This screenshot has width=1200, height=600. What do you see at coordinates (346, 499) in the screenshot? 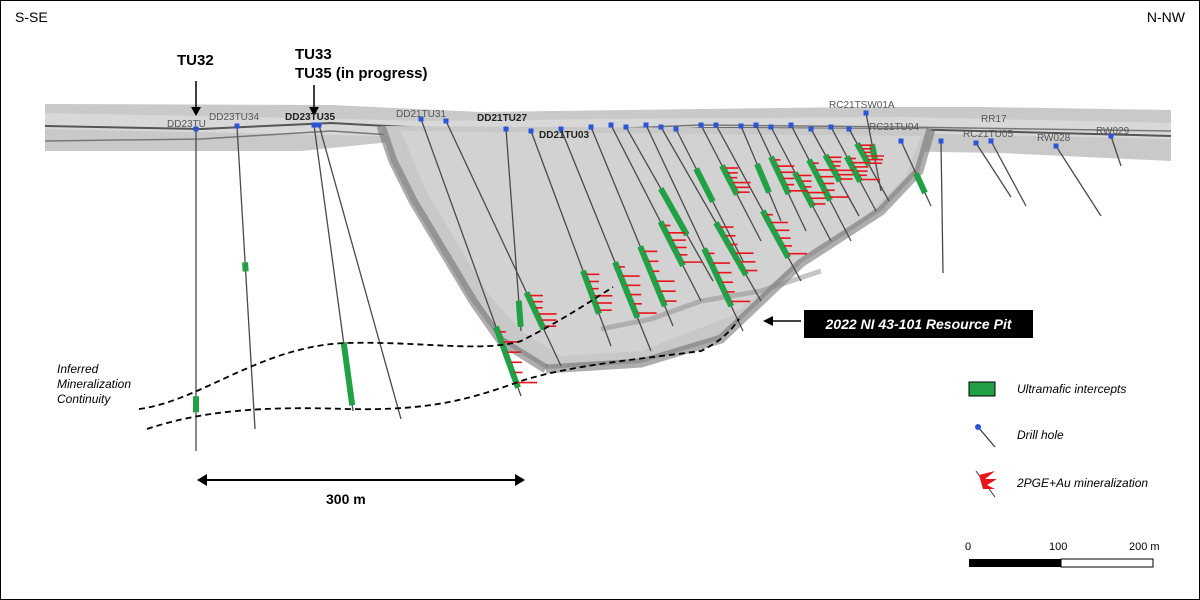
I see `distance-label: 300 m` at bounding box center [346, 499].